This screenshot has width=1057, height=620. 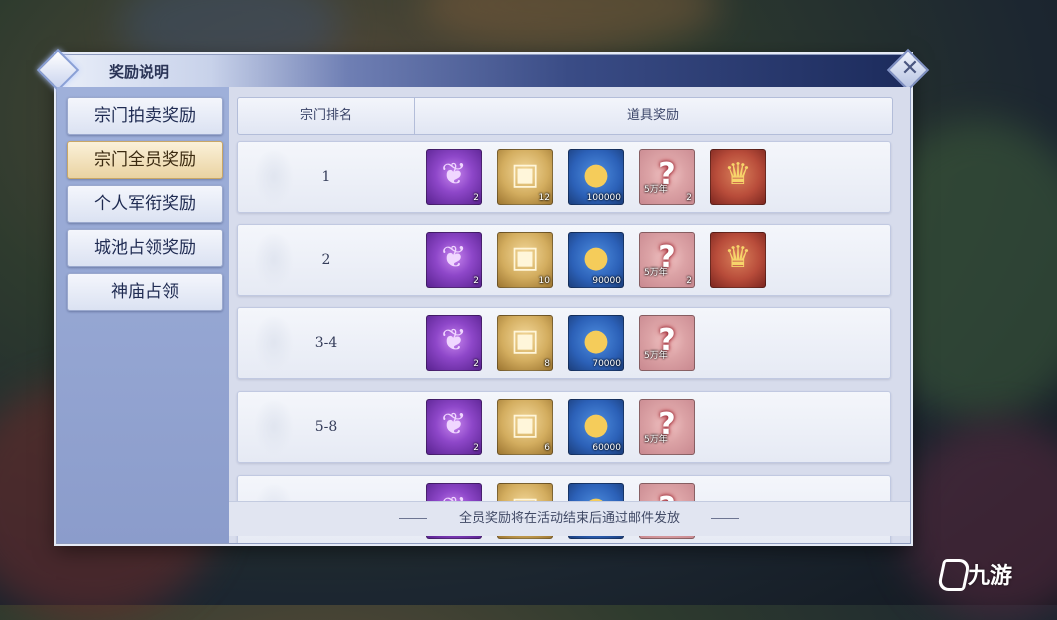 What do you see at coordinates (603, 198) in the screenshot?
I see `item-count: 100000` at bounding box center [603, 198].